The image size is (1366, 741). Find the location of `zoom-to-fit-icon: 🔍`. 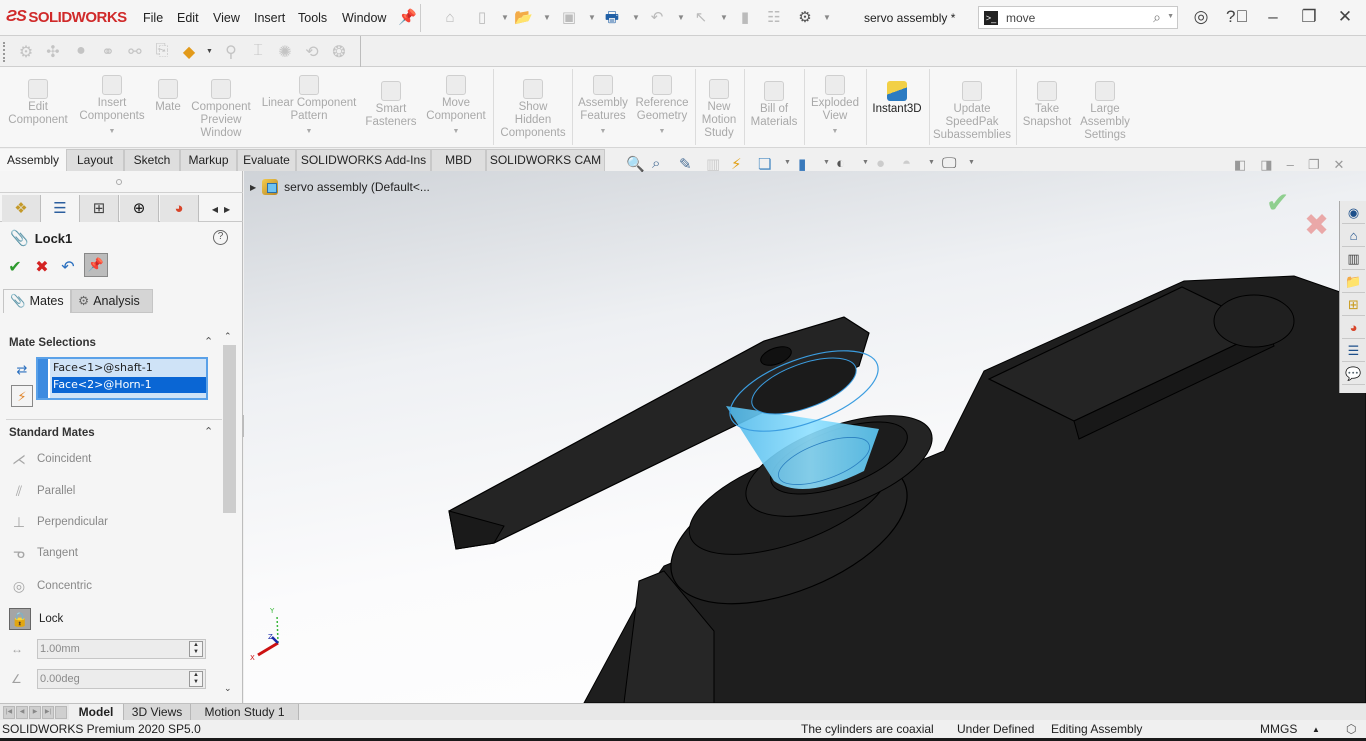

zoom-to-fit-icon: 🔍 is located at coordinates (635, 164).